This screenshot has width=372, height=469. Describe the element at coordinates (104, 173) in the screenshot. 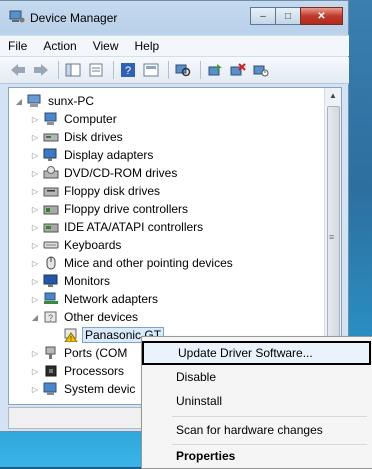

I see `tree-item-dvd-cd-rom-drives: ▷ DVD/CD-ROM drives` at that location.